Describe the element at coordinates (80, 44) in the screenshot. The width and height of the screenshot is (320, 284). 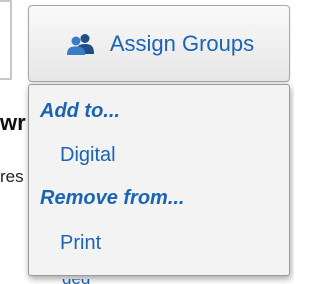
I see `users-icon` at that location.